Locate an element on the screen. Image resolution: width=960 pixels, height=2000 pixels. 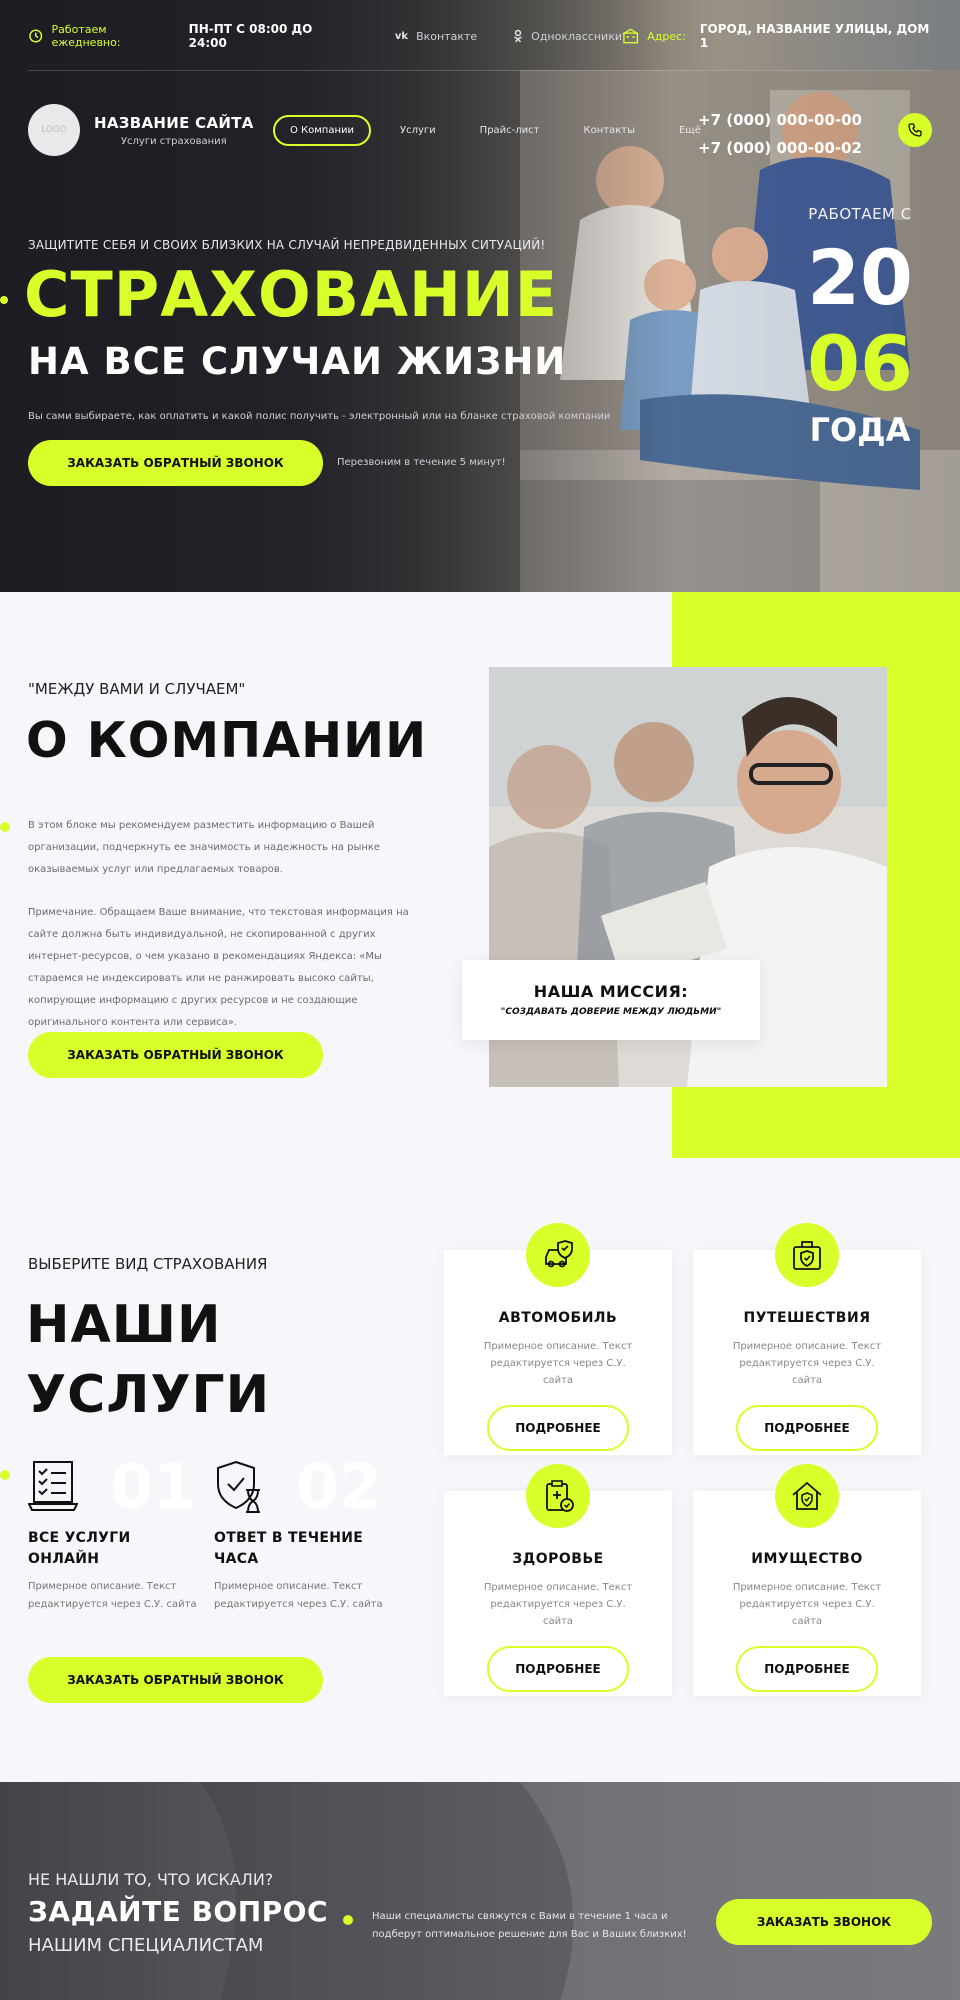
about-kicker: "МЕЖДУ ВАМИ И СЛУЧАЕМ" is located at coordinates (137, 689).